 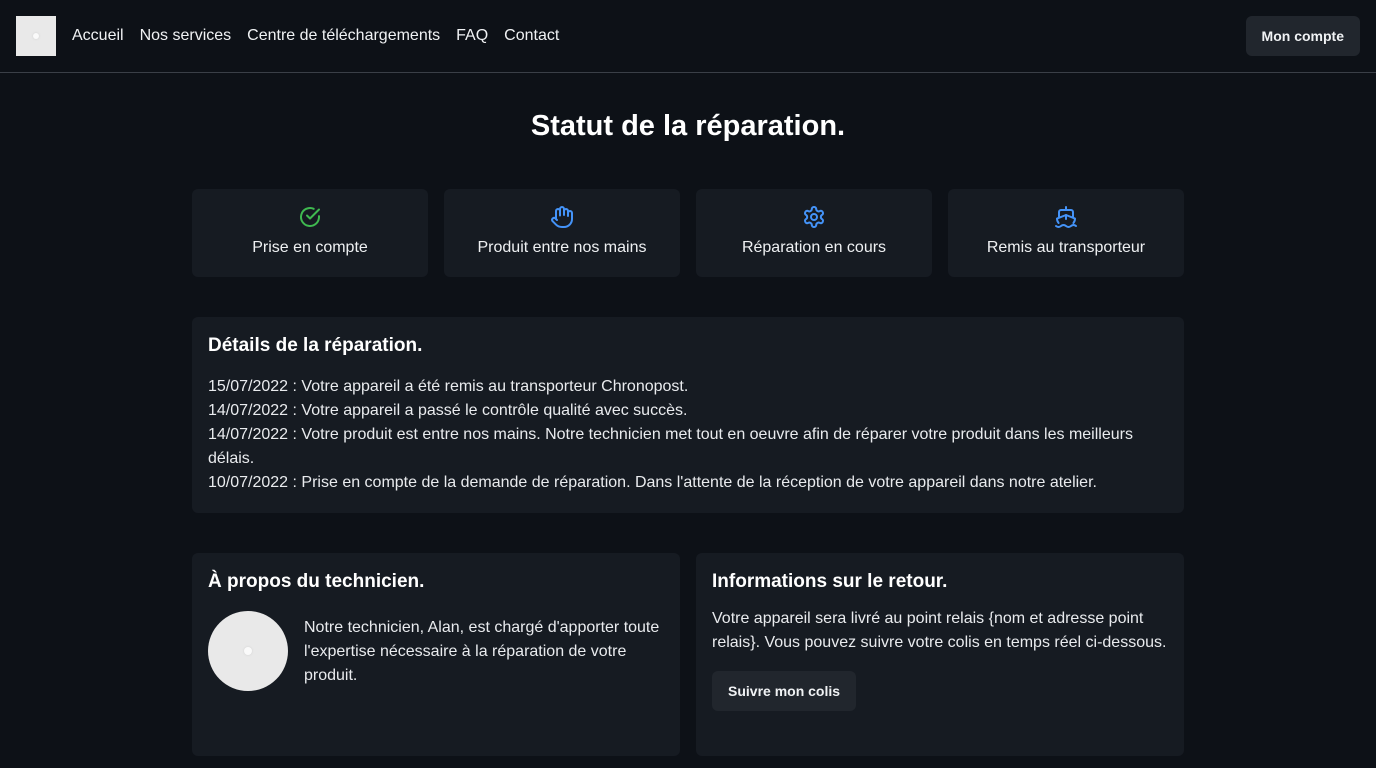 I want to click on account-button: Mon compte, so click(x=1302, y=36).